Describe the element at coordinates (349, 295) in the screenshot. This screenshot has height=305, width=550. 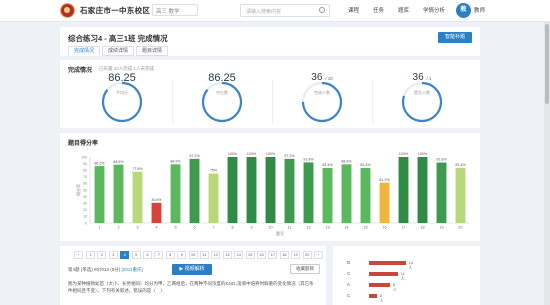
I see `answer-option-label: C` at that location.